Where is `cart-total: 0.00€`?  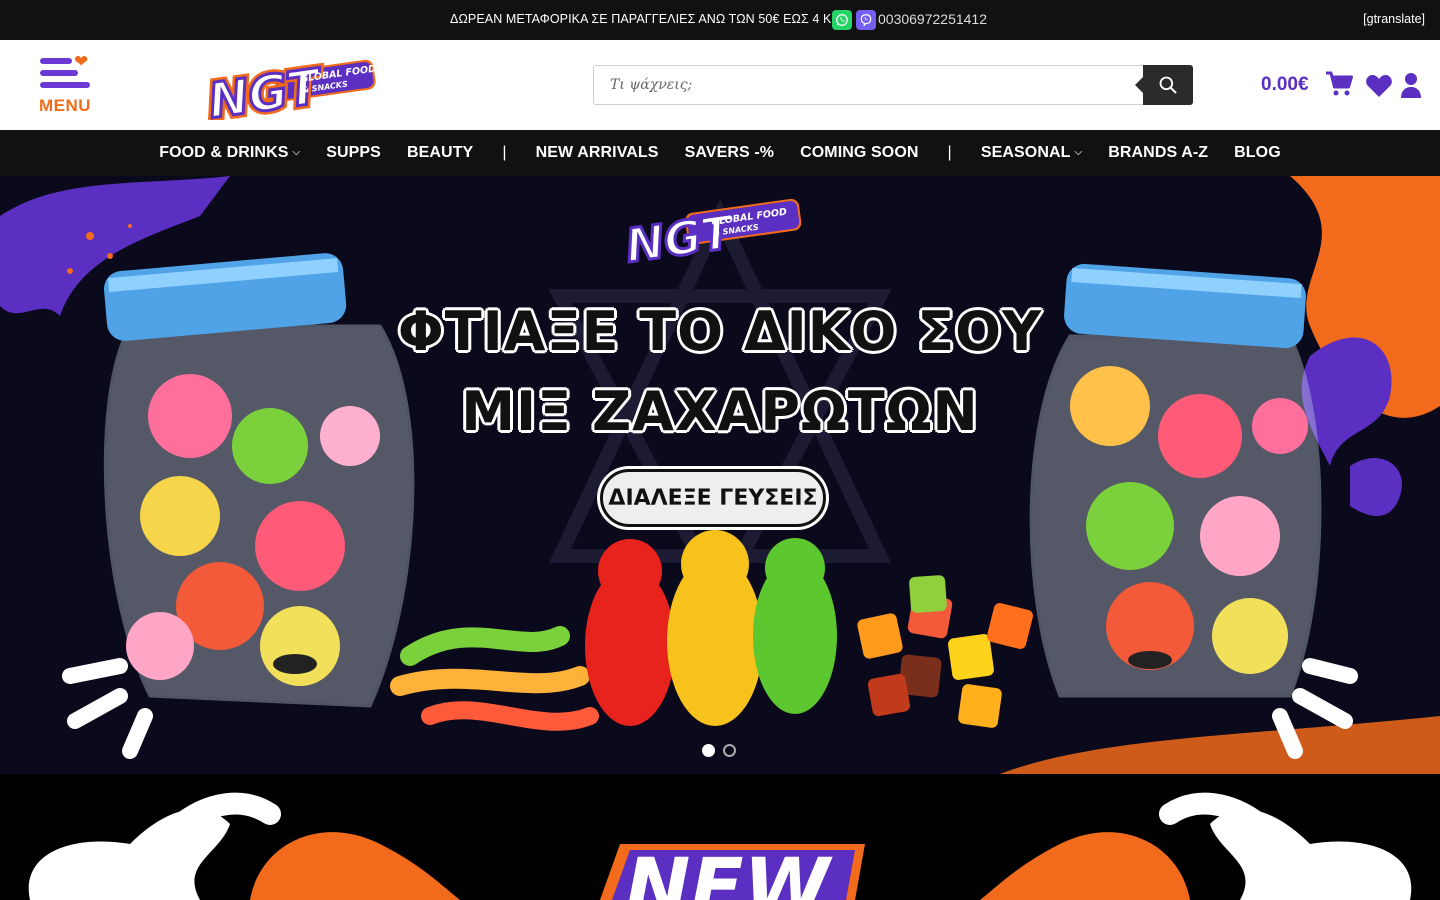
cart-total: 0.00€ is located at coordinates (1285, 85).